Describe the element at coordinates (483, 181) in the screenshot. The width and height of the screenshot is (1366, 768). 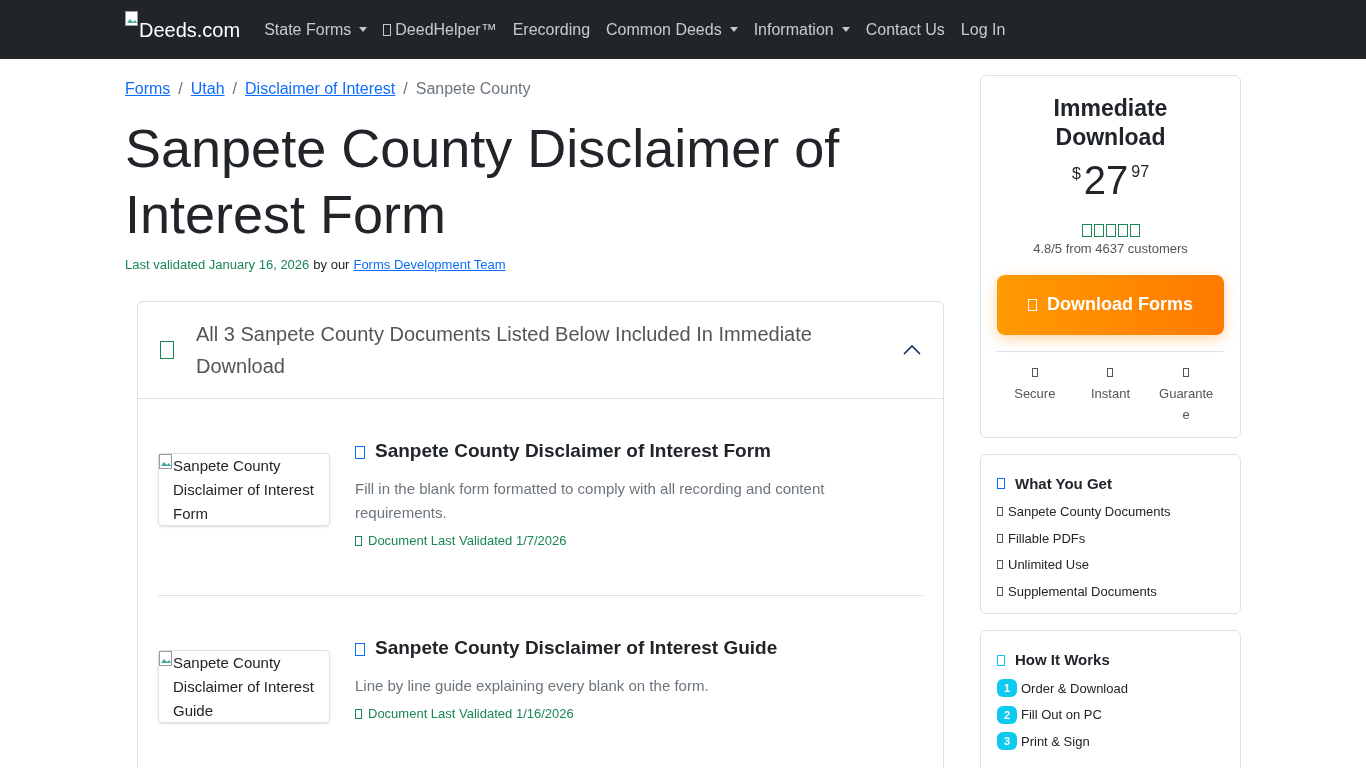
I see `page-title: Sanpete County Disclaimer of Interest Form` at that location.